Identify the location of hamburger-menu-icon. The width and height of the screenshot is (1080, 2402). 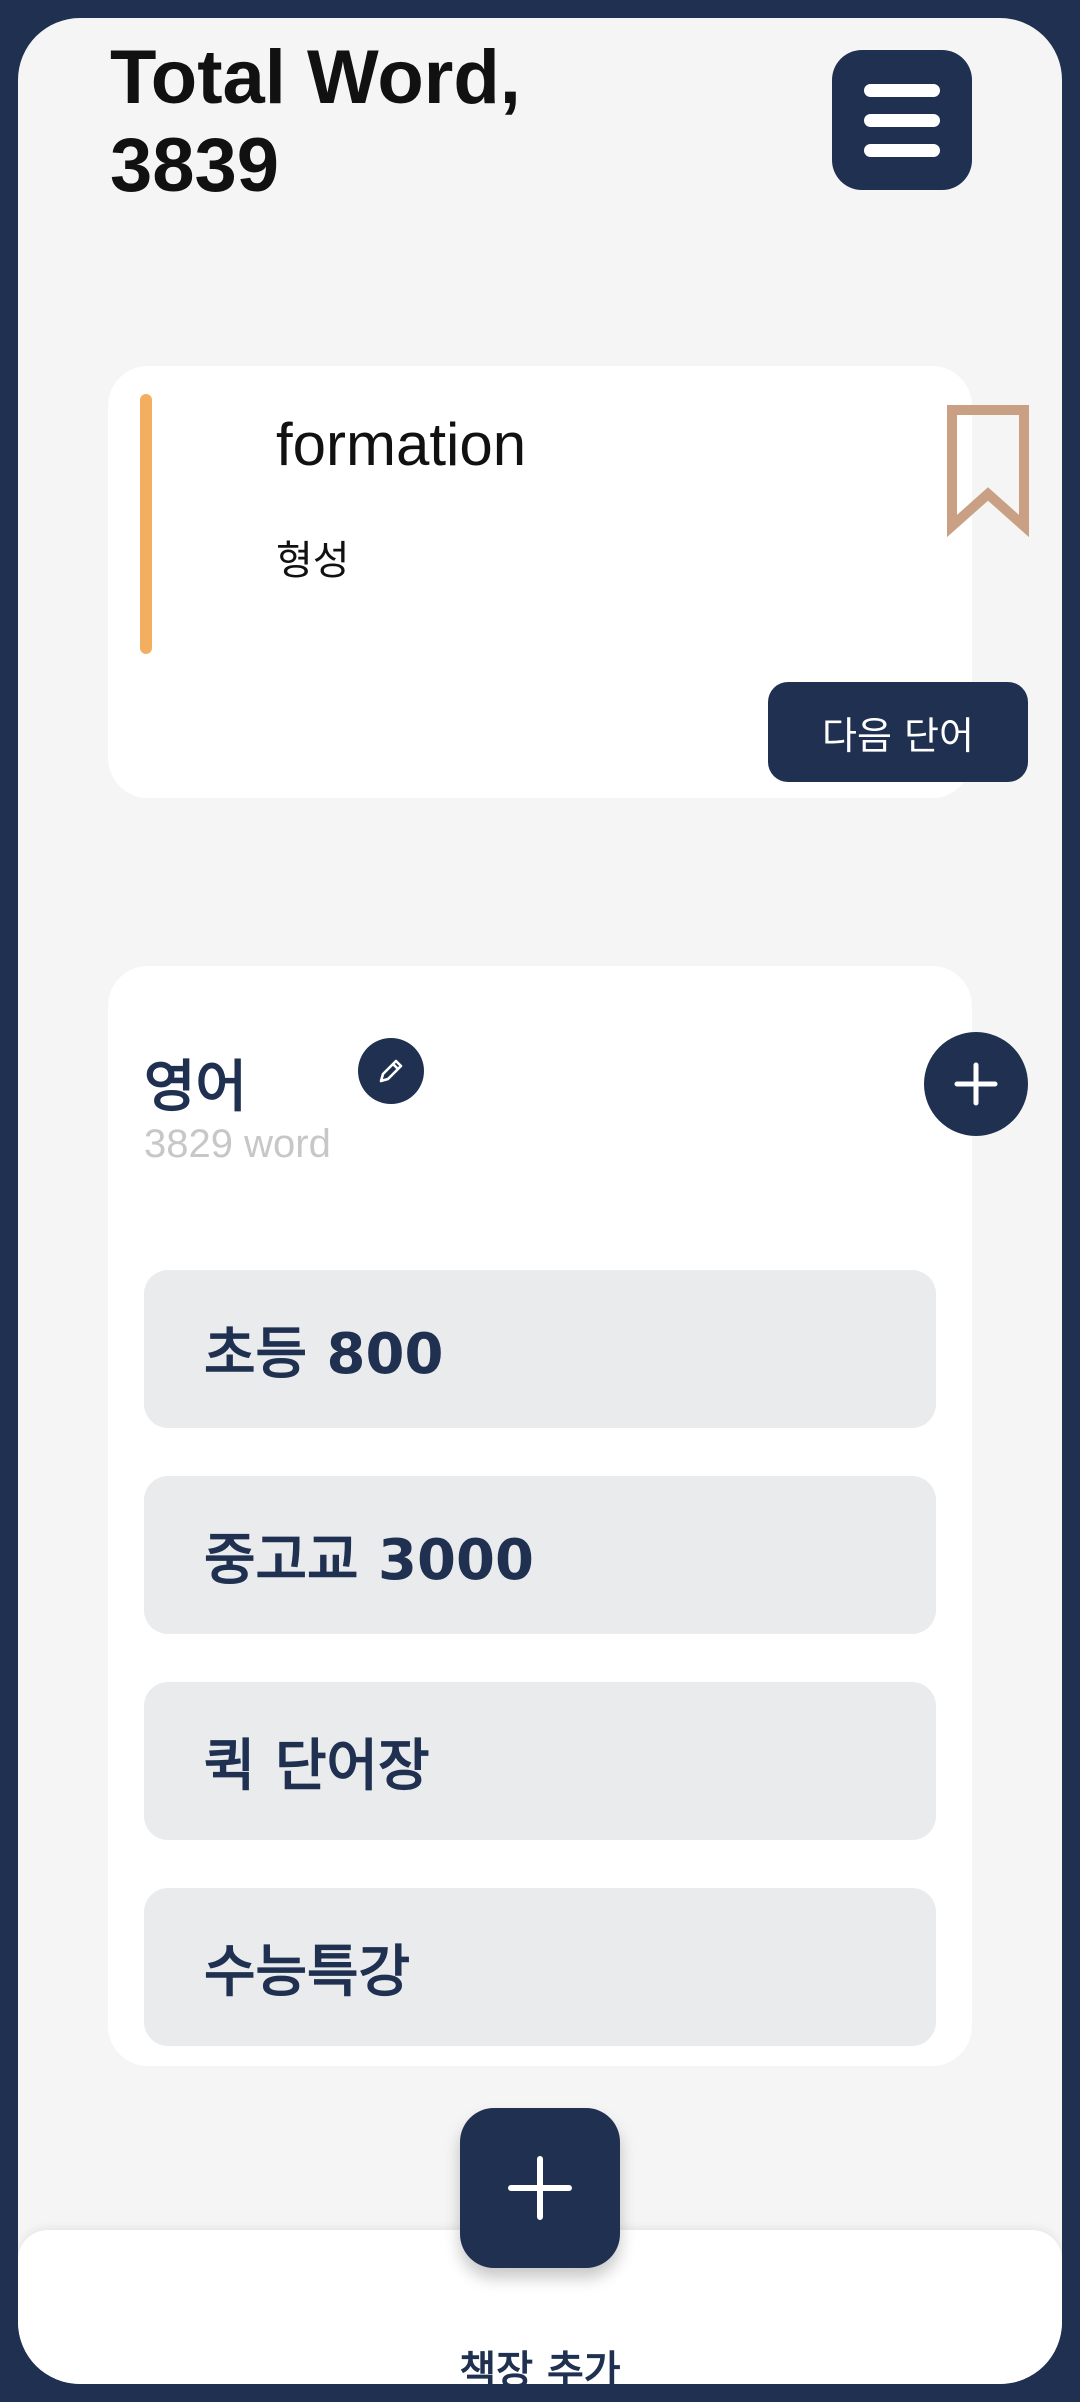
(902, 90).